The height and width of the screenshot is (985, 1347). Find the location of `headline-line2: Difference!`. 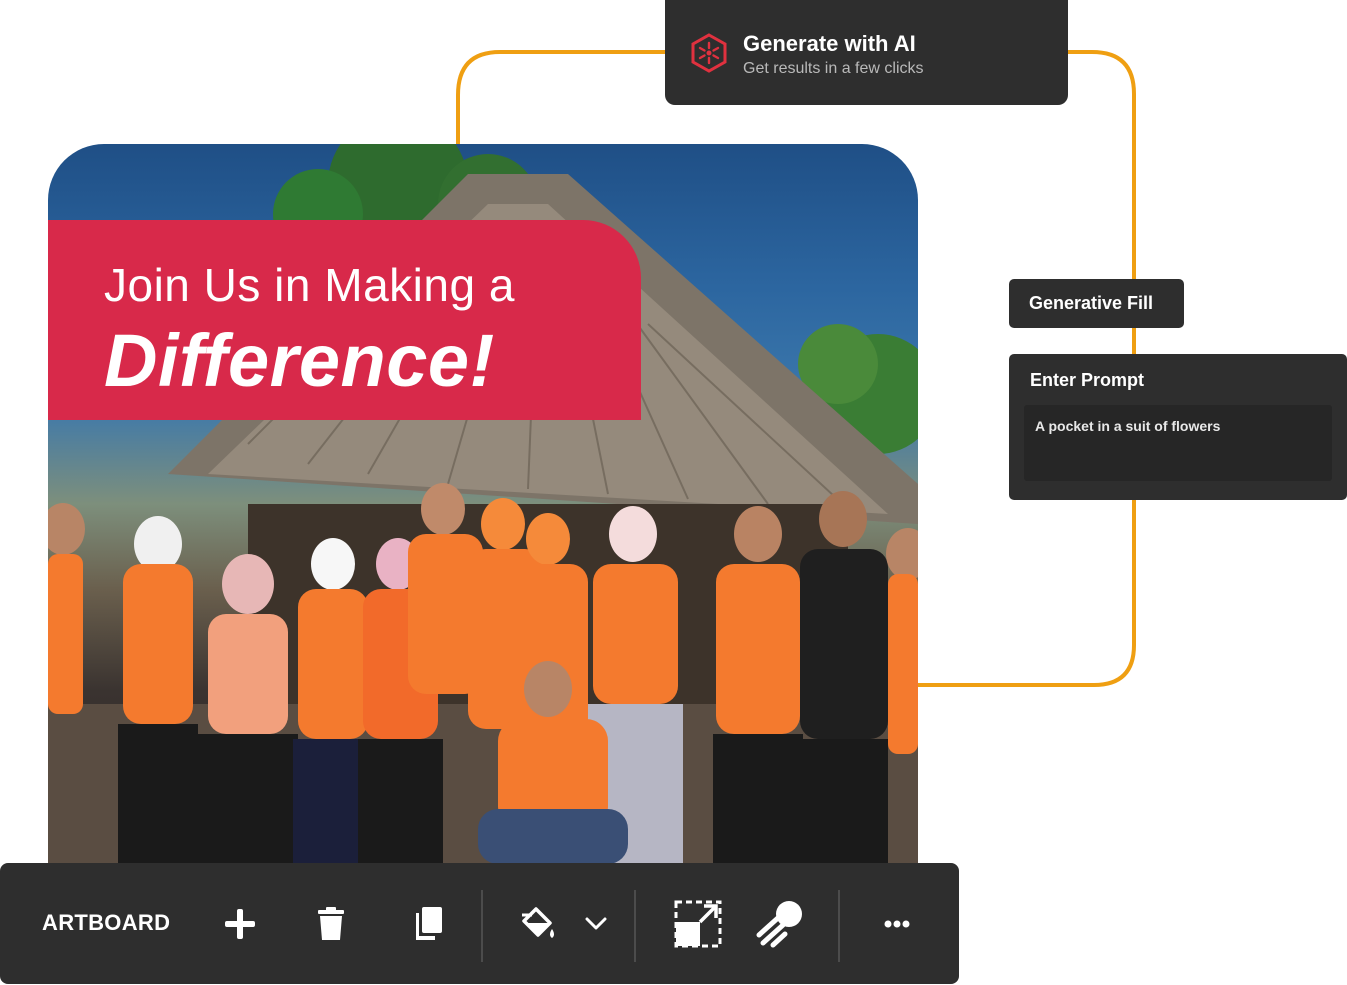

headline-line2: Difference! is located at coordinates (299, 360).